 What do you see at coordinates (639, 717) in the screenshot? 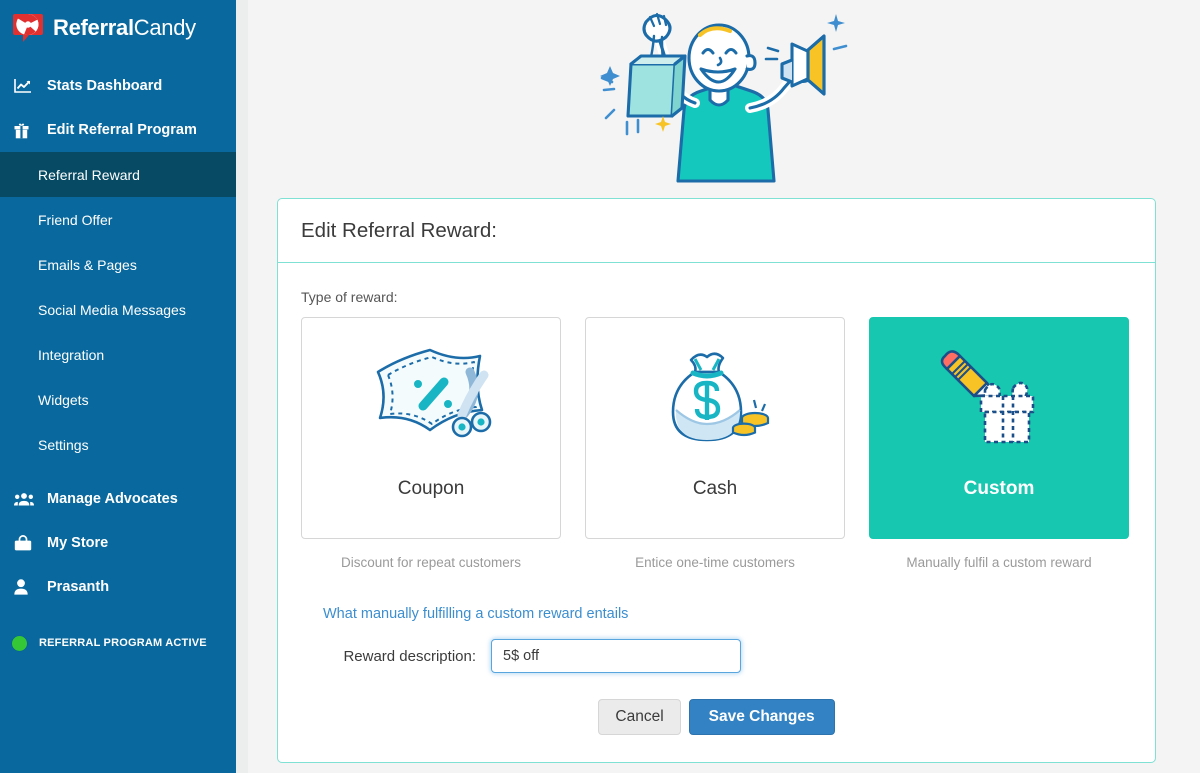
I see `cancel-button: Cancel` at bounding box center [639, 717].